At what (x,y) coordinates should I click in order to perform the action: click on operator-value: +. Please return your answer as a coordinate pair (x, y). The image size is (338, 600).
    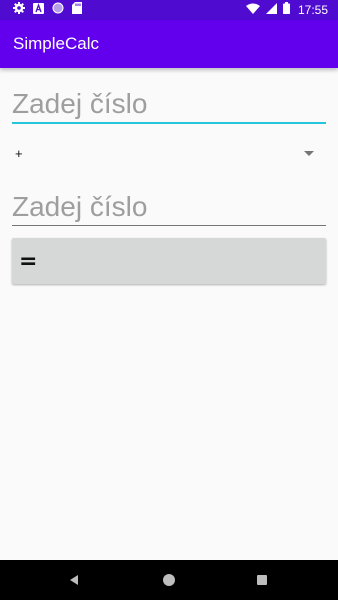
    Looking at the image, I should click on (19, 153).